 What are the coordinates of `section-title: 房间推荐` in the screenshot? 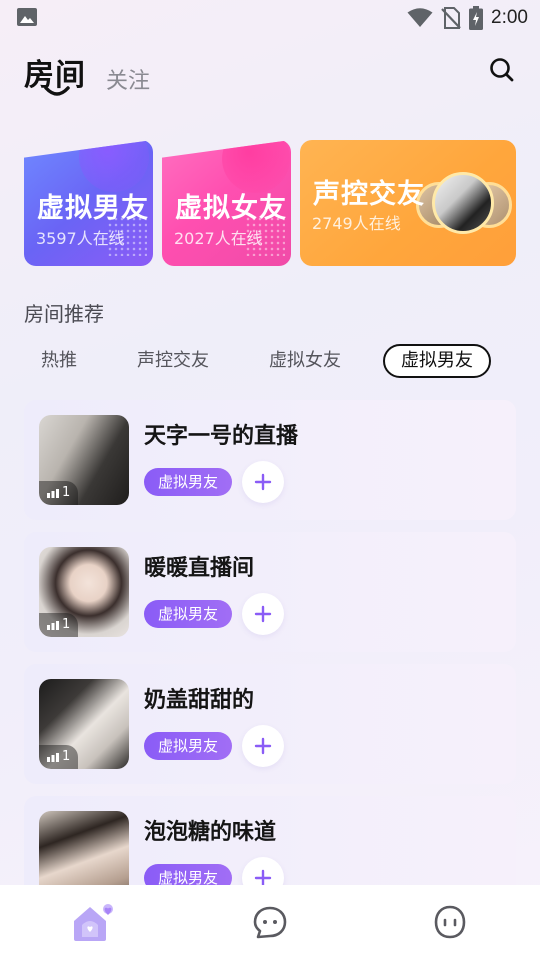 It's located at (64, 314).